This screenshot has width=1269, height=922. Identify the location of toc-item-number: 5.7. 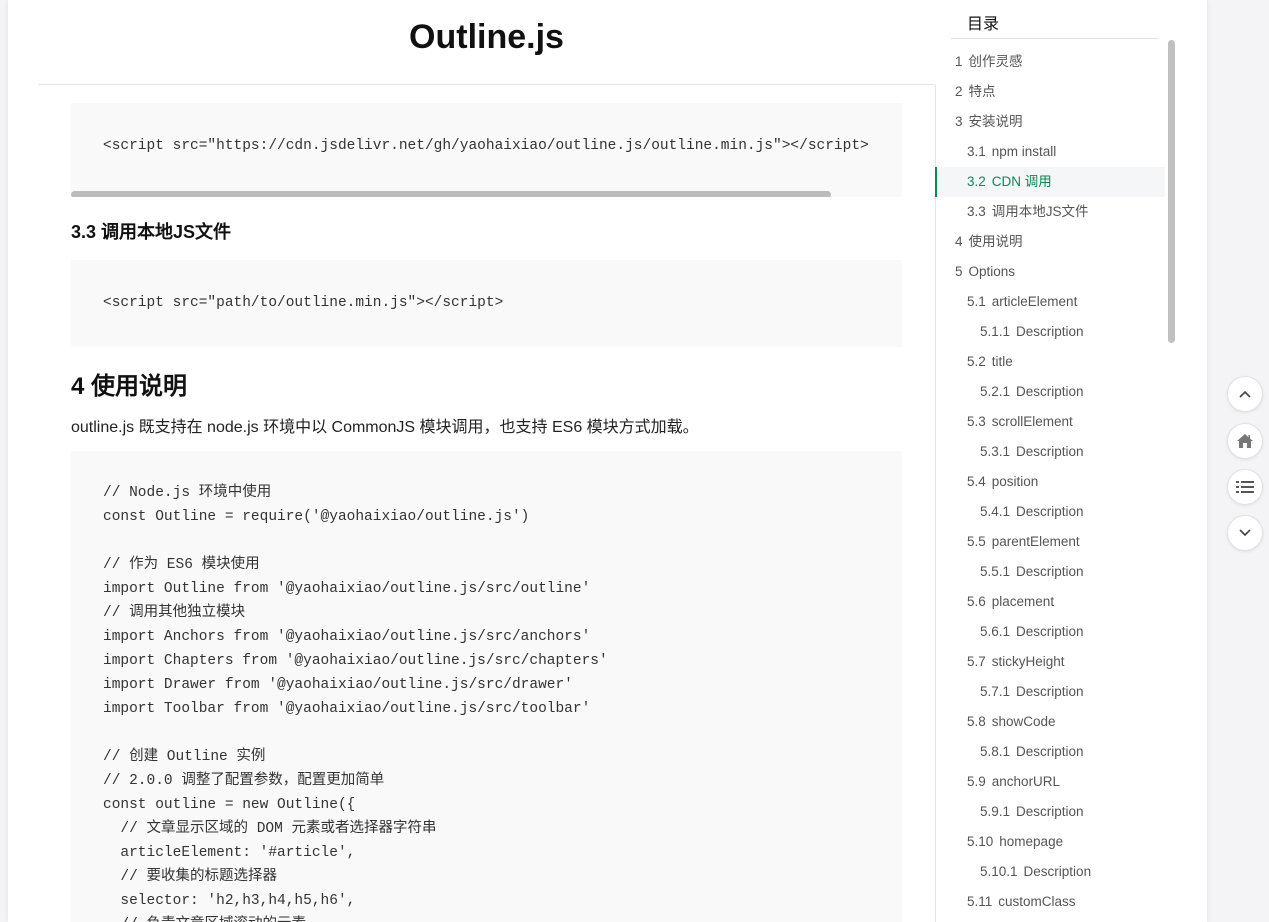
(976, 661).